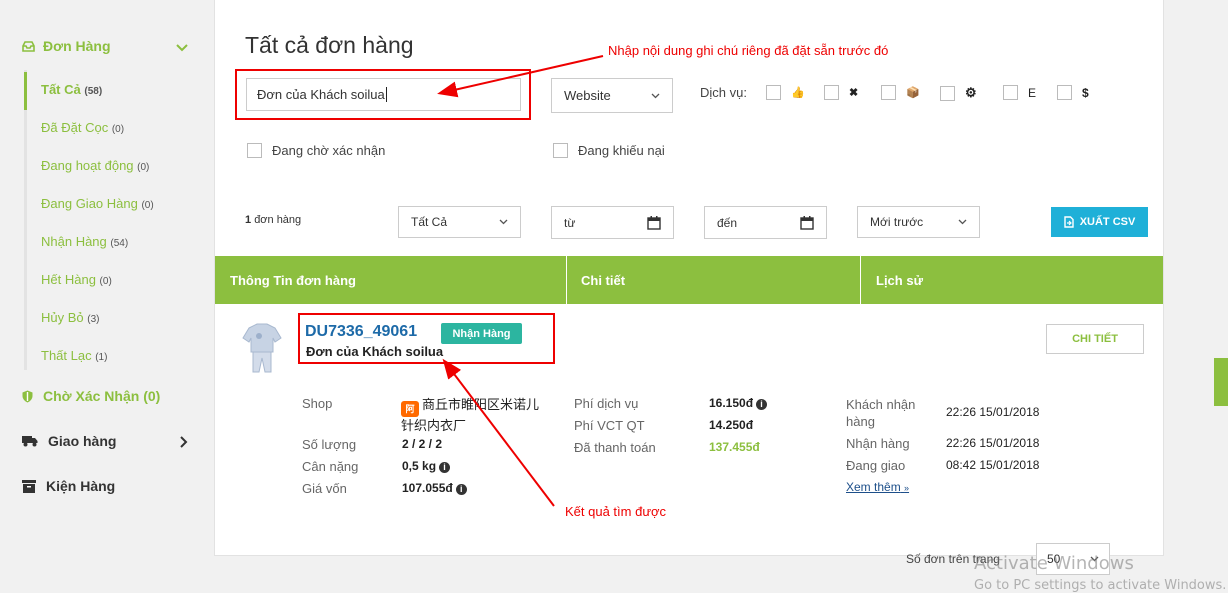 This screenshot has width=1228, height=593. I want to click on annotation-arrow-top, so click(520, 76).